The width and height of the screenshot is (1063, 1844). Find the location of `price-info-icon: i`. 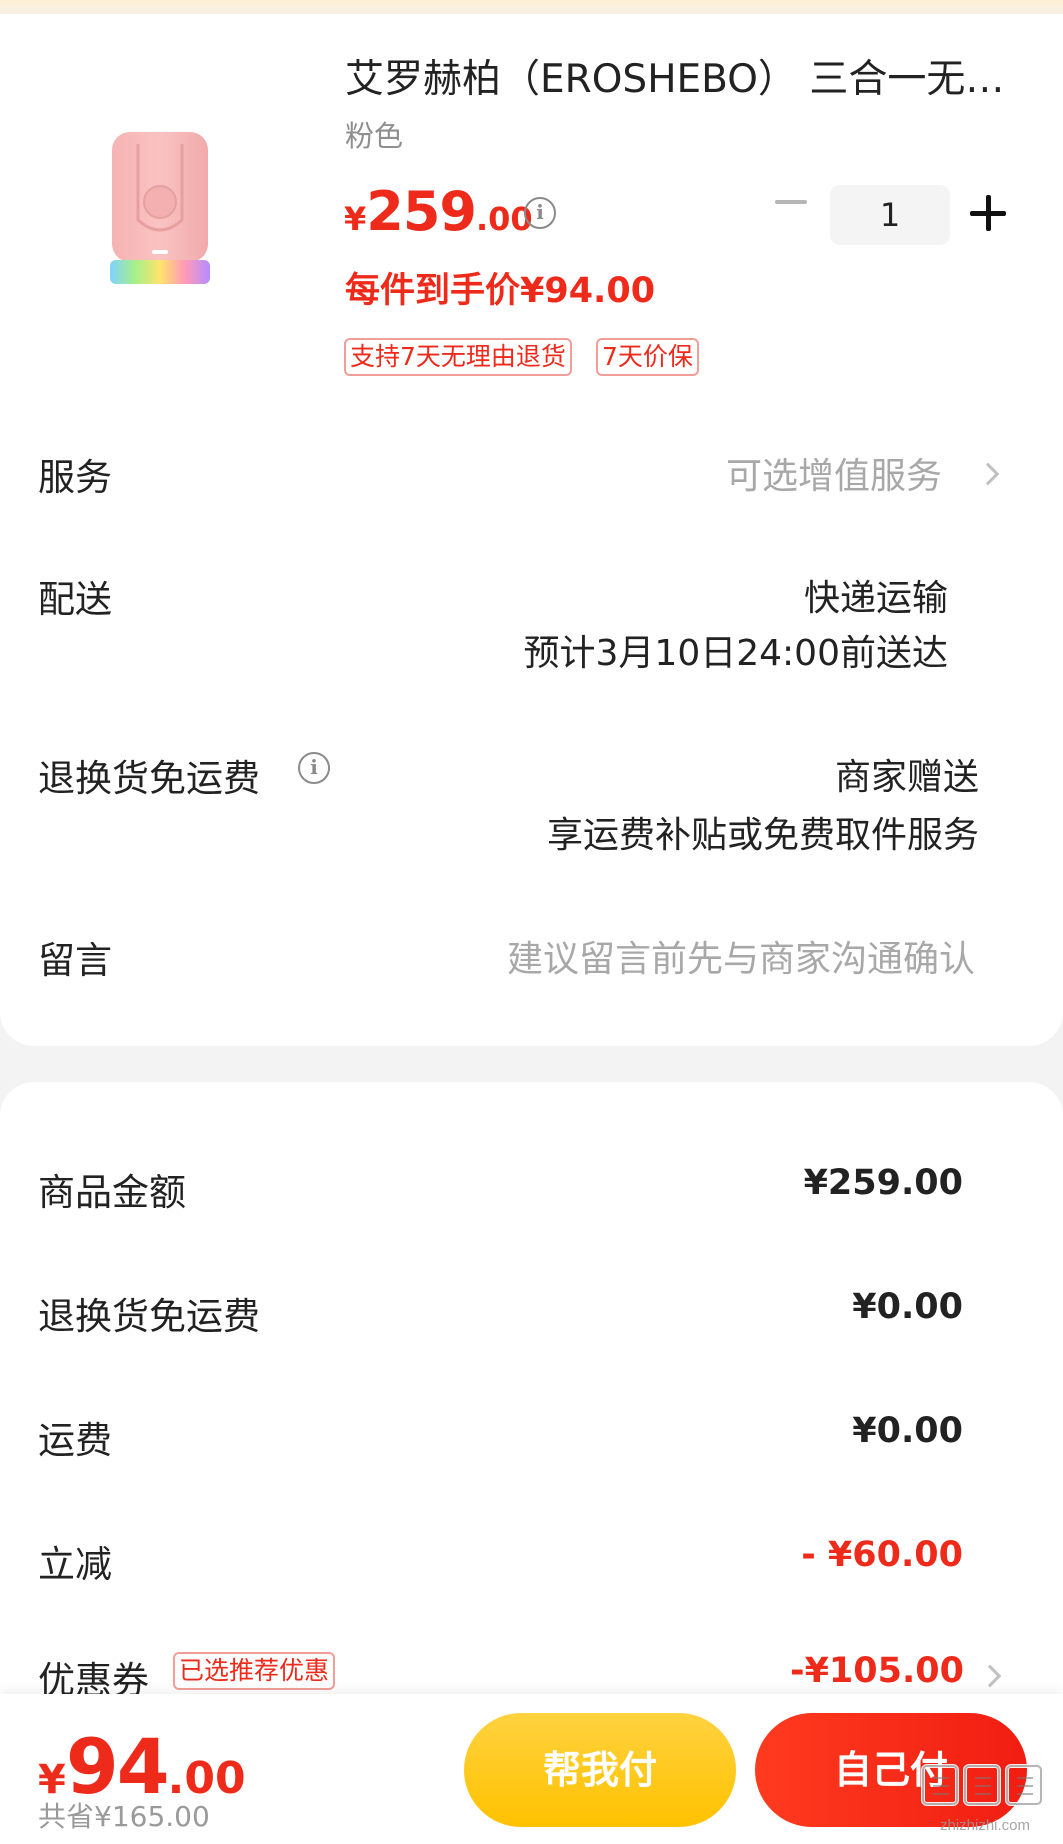

price-info-icon: i is located at coordinates (540, 213).